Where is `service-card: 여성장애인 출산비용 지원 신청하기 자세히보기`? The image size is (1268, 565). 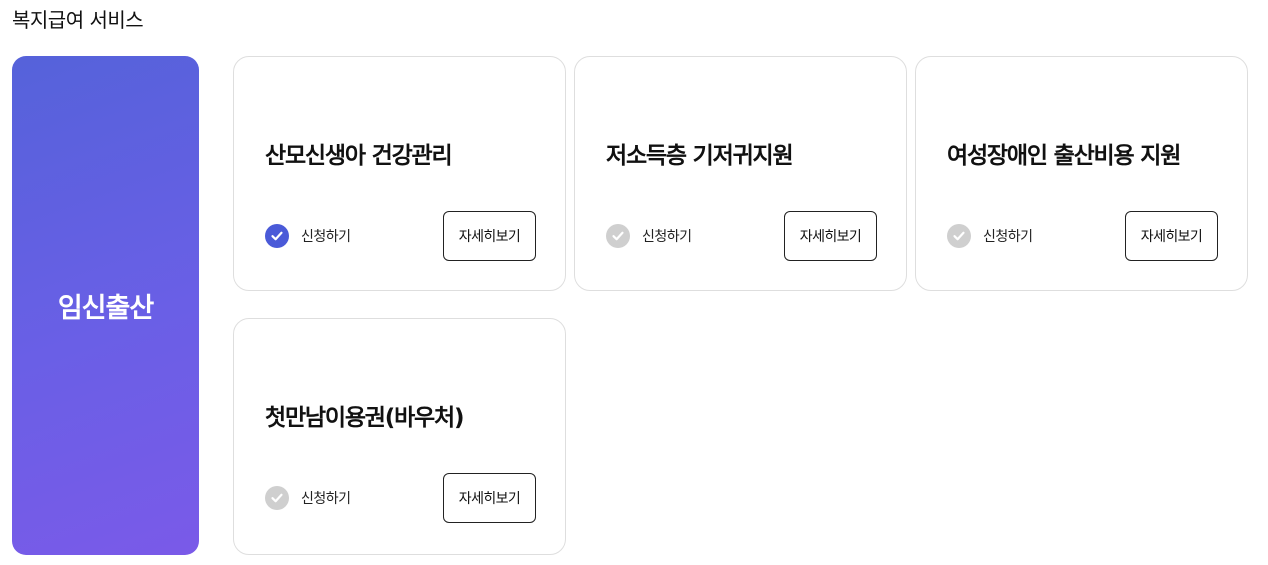
service-card: 여성장애인 출산비용 지원 신청하기 자세히보기 is located at coordinates (1081, 173).